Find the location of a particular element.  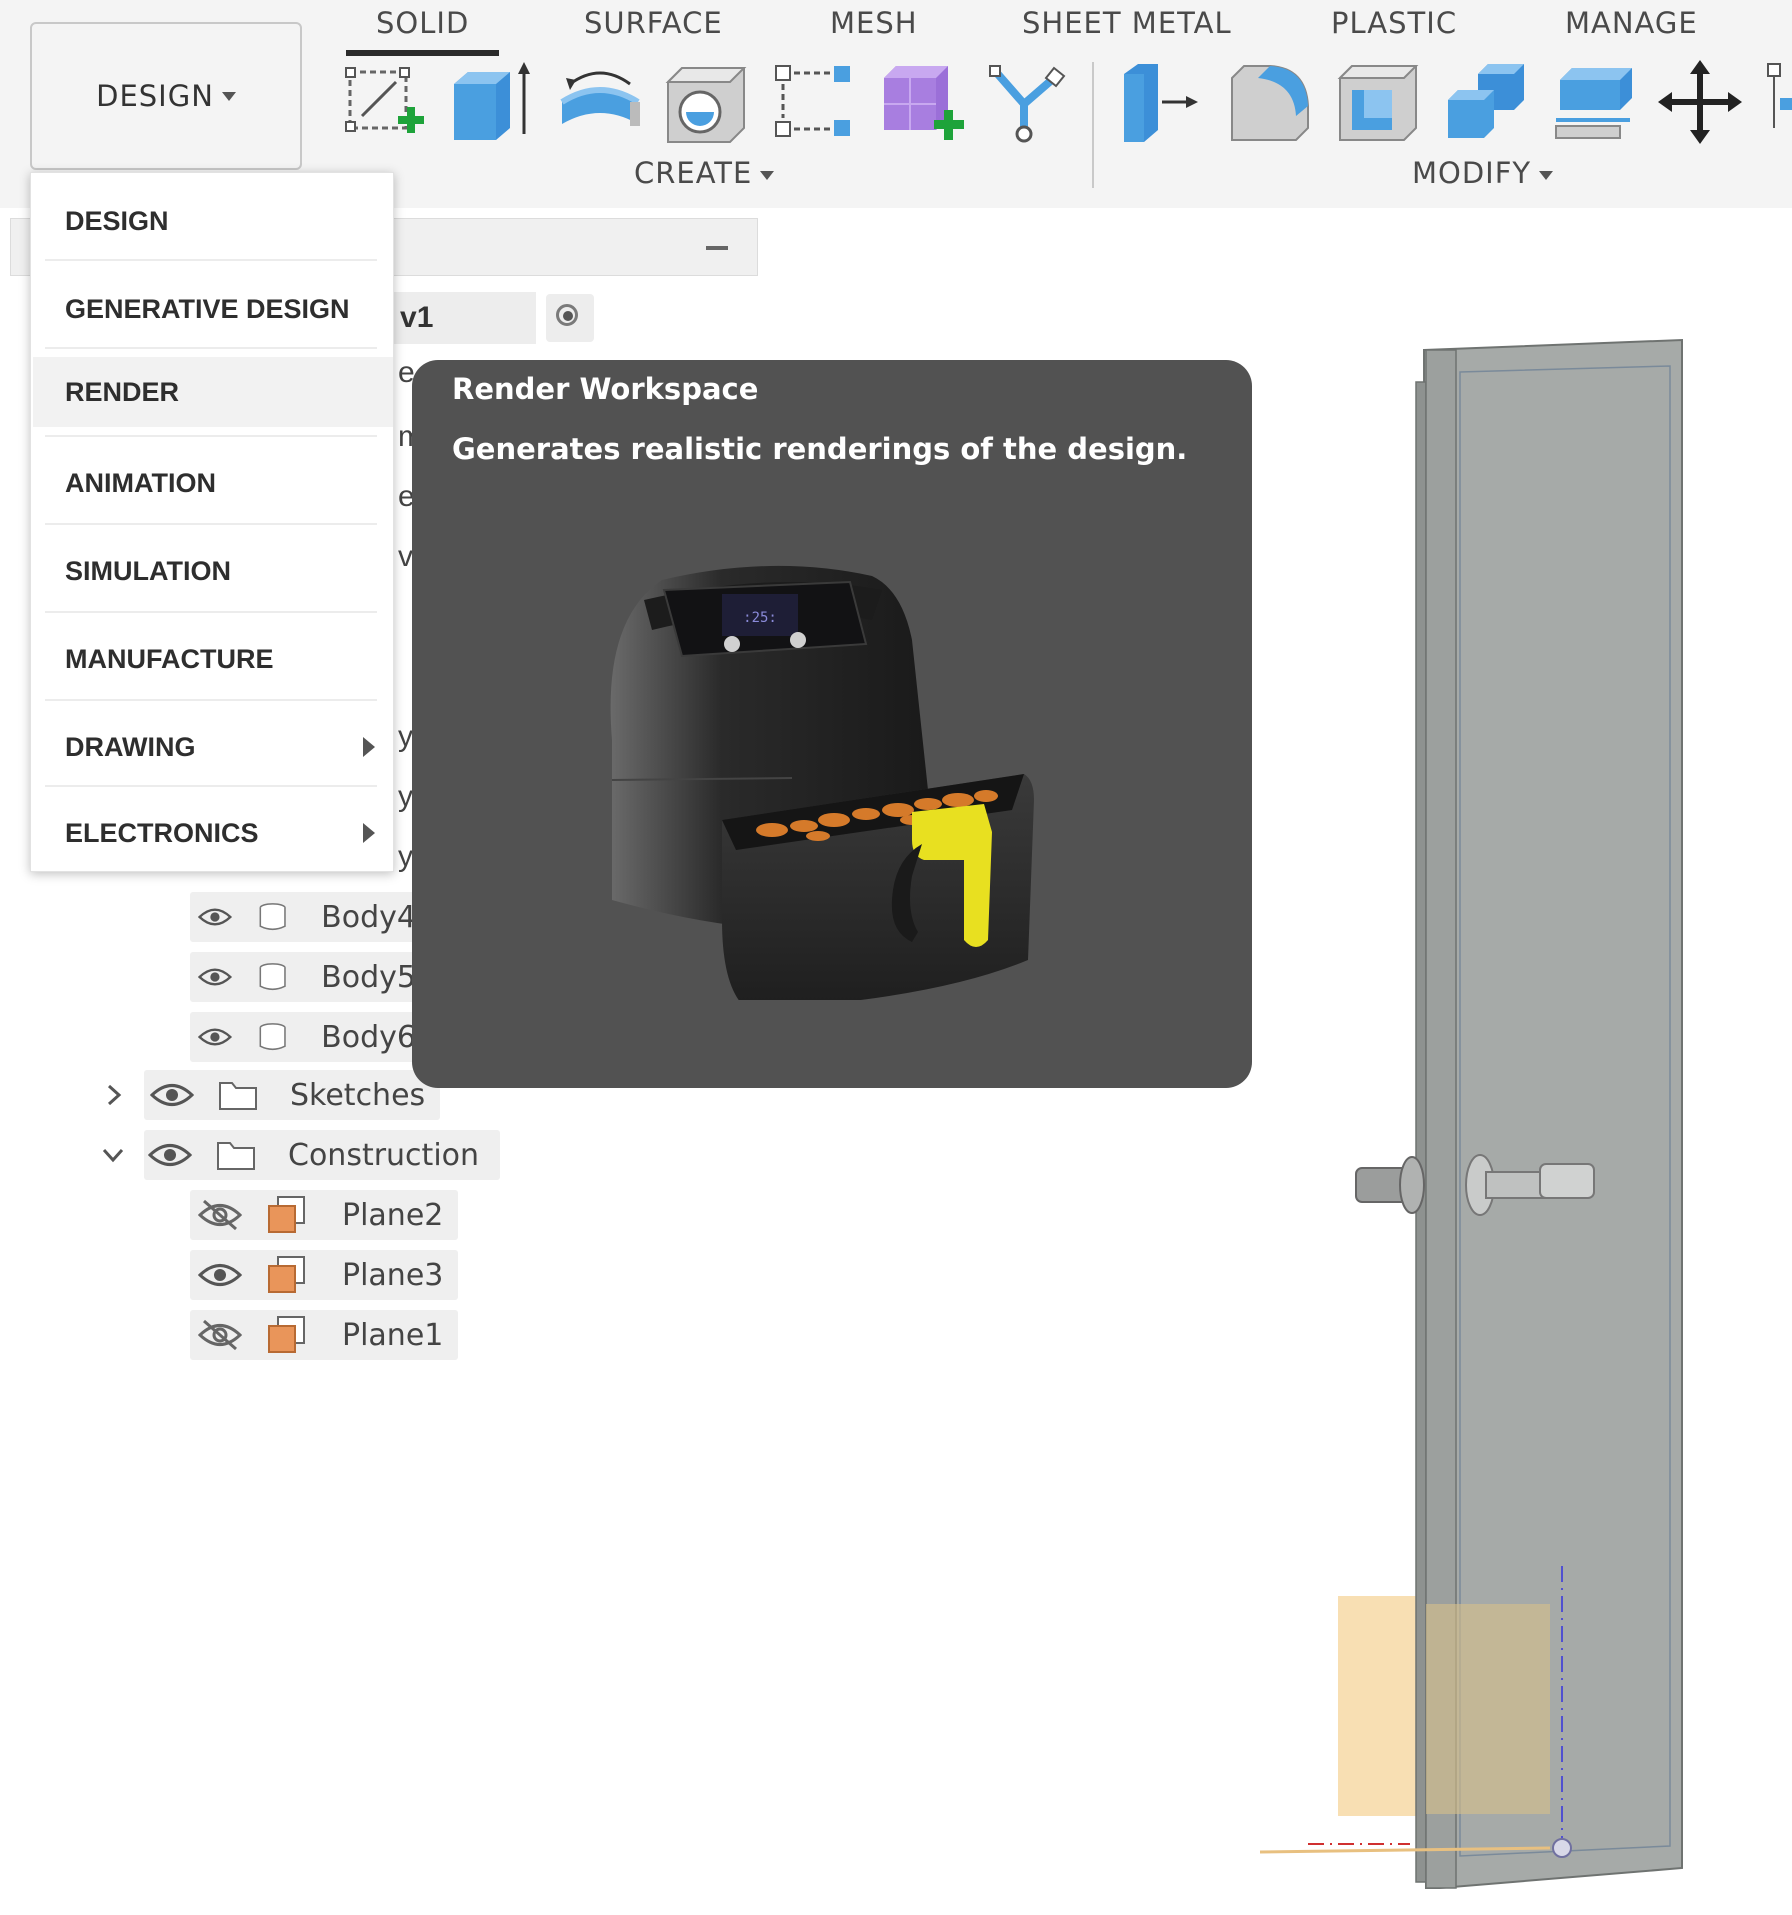

tree-row-label: Body4 is located at coordinates (368, 917).